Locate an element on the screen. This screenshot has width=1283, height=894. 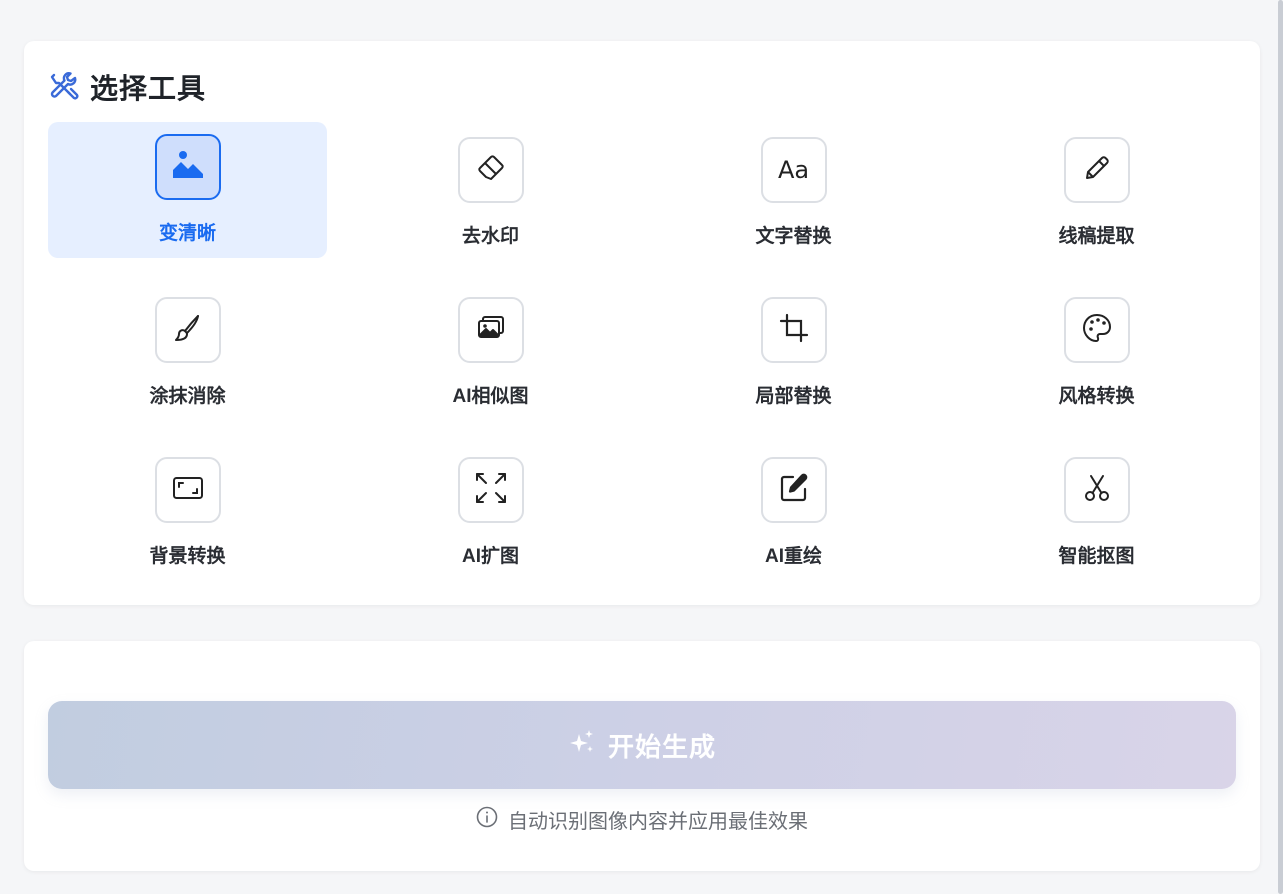
eraser-icon is located at coordinates (491, 170).